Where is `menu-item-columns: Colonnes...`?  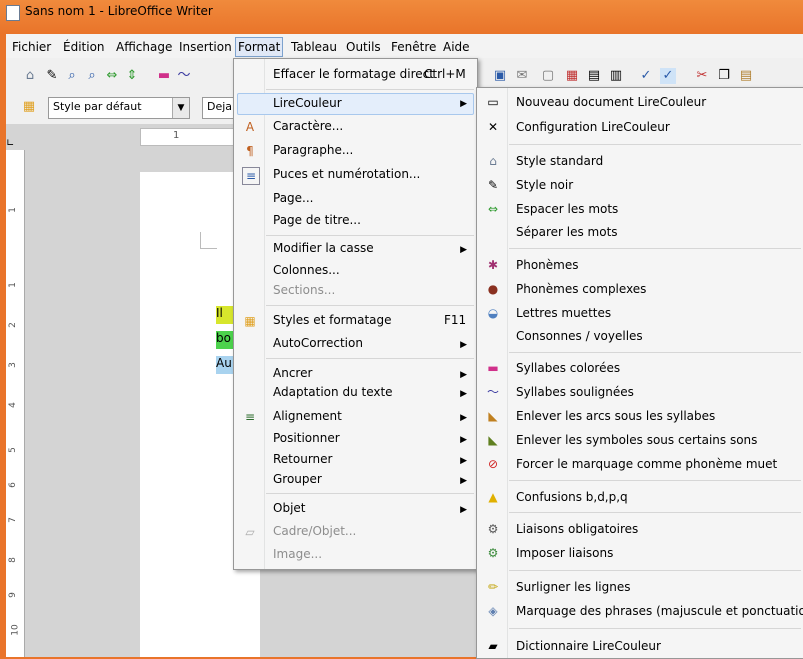 menu-item-columns: Colonnes... is located at coordinates (306, 270).